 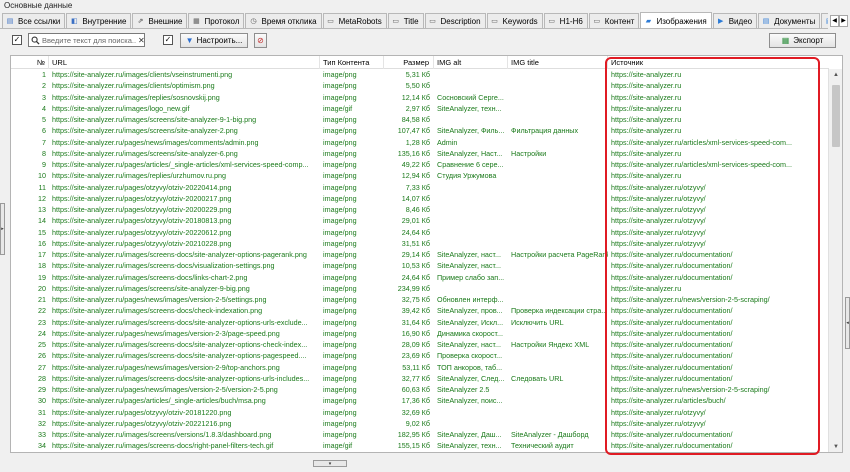 I want to click on tab-documents: ▤ Документы, so click(x=789, y=20).